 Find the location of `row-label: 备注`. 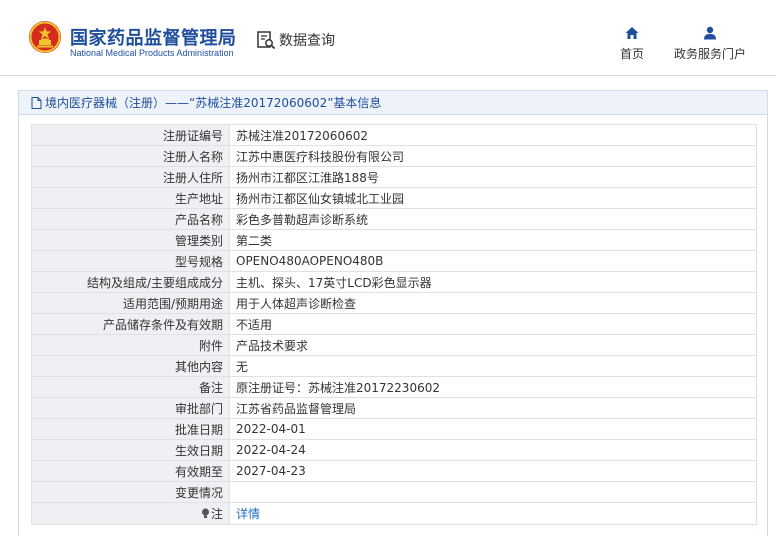

row-label: 备注 is located at coordinates (130, 387).